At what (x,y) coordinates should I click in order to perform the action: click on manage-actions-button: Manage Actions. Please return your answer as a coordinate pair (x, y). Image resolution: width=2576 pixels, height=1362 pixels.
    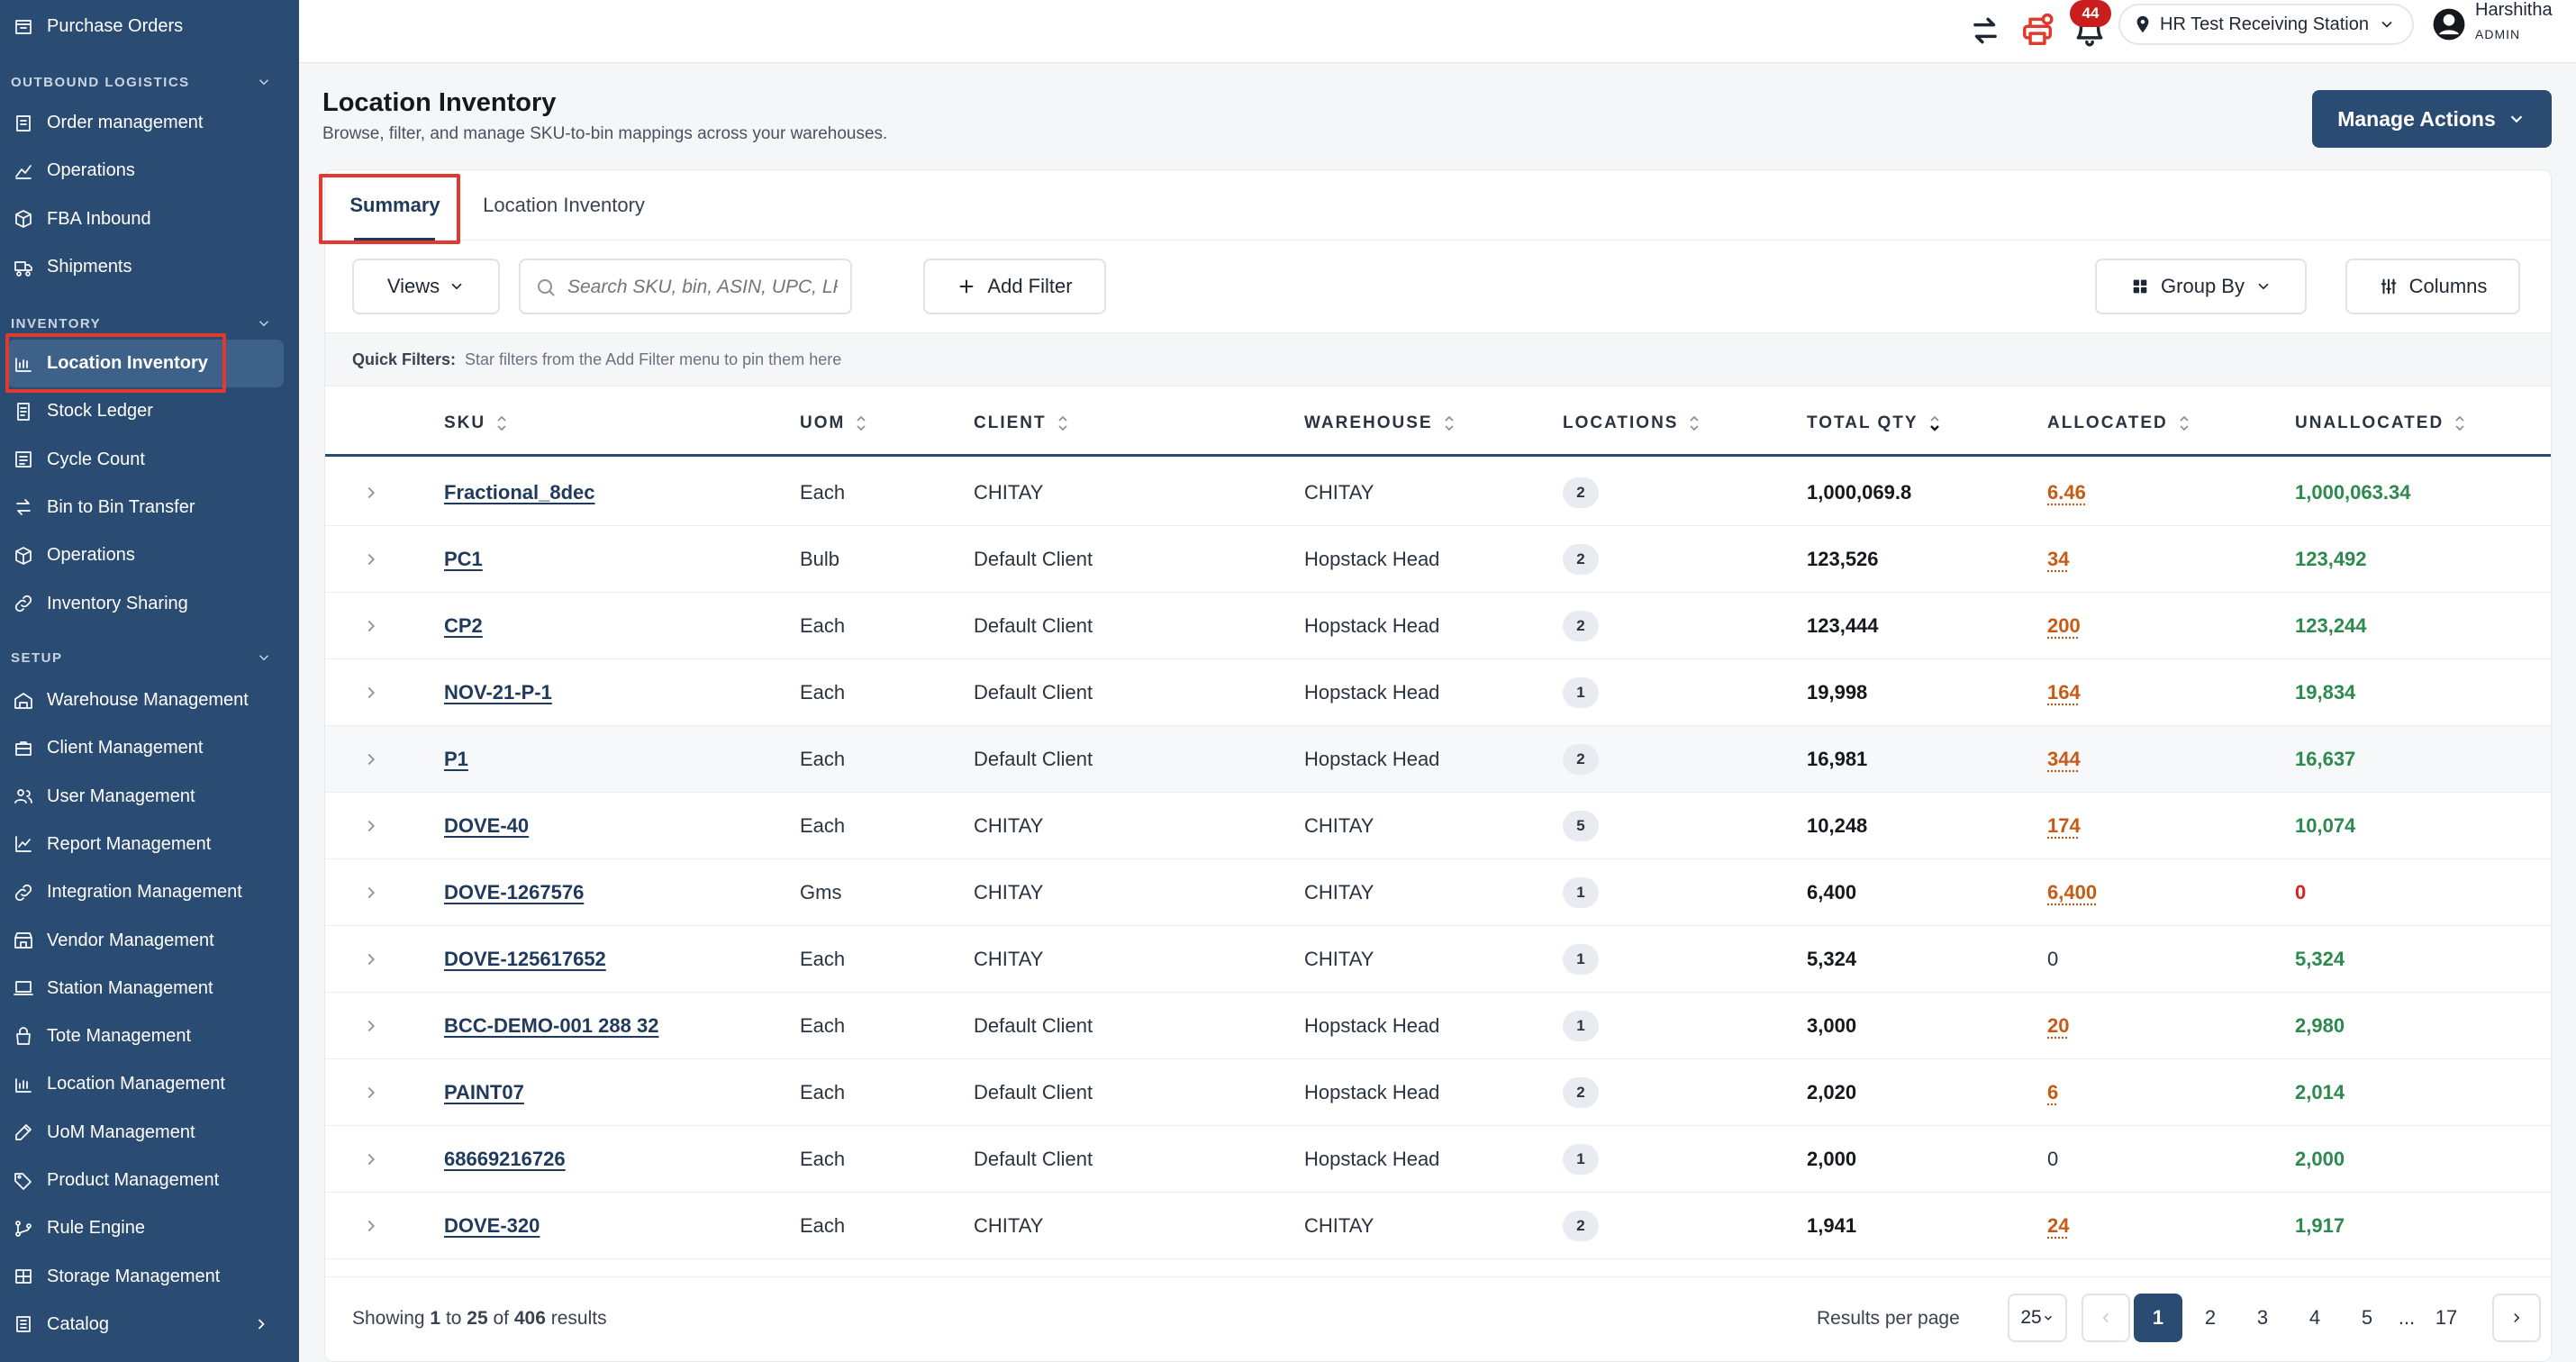
    Looking at the image, I should click on (2432, 119).